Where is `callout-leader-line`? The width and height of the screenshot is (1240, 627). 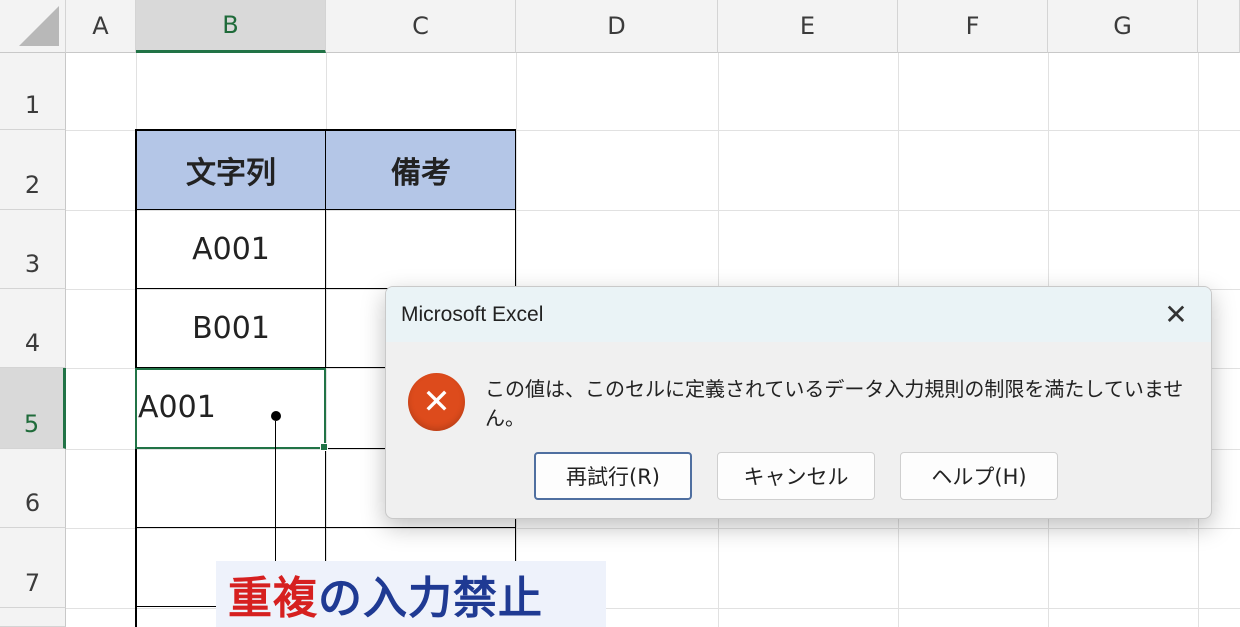
callout-leader-line is located at coordinates (176, 606).